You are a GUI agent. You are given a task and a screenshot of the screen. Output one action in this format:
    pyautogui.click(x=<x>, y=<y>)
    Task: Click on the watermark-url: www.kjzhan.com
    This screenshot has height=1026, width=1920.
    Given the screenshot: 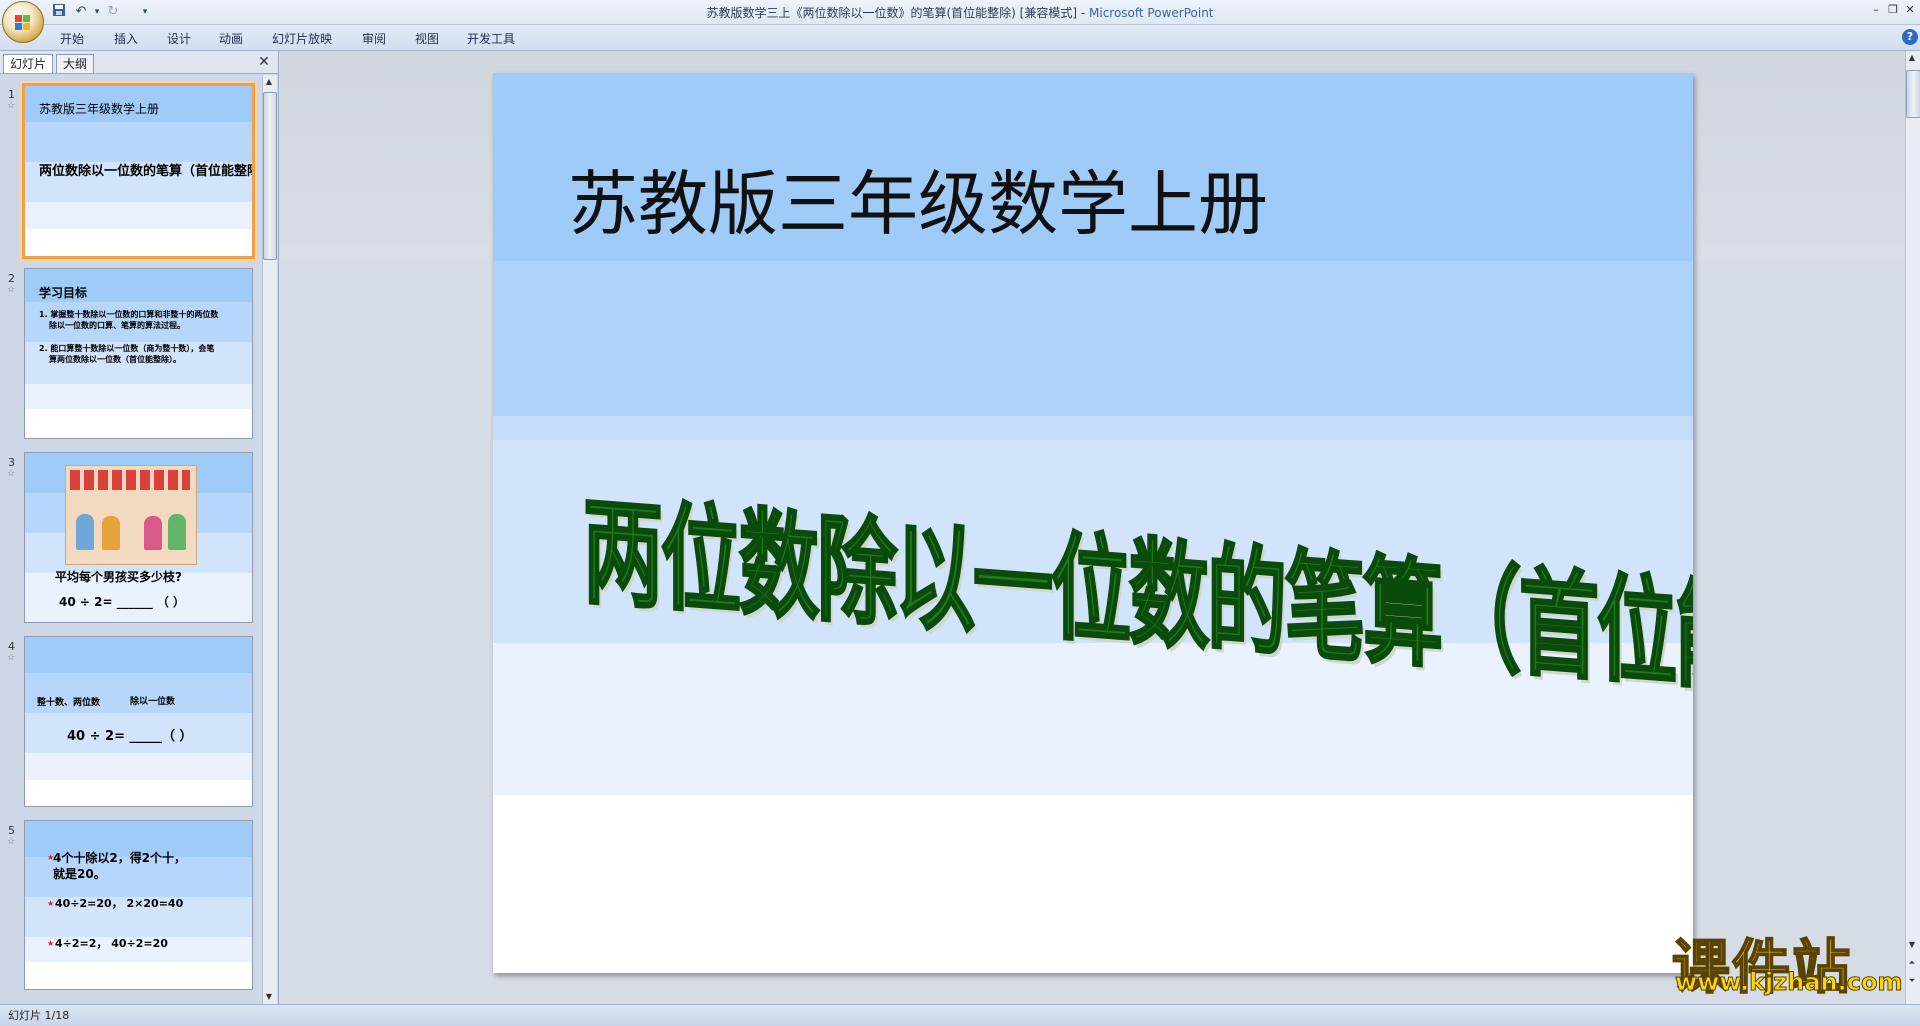 What is the action you would take?
    pyautogui.click(x=1788, y=982)
    